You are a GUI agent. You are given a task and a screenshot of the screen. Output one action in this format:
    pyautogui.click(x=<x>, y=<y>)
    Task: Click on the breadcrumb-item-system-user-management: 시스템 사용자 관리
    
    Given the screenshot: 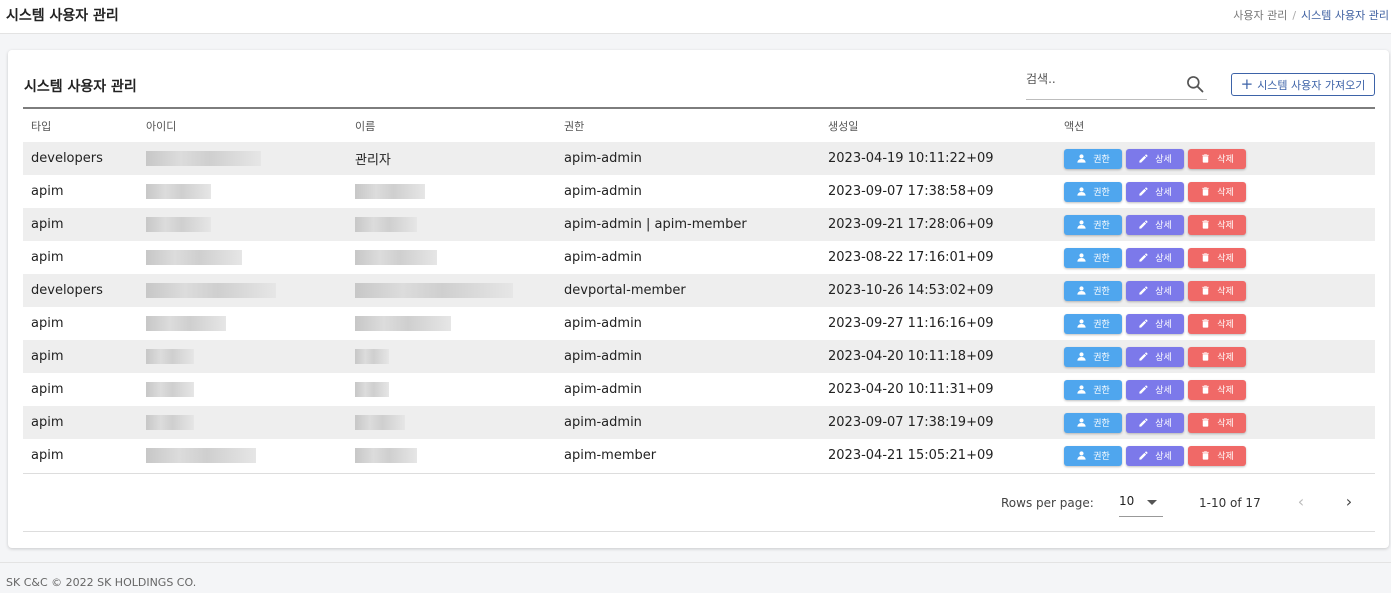 What is the action you would take?
    pyautogui.click(x=1345, y=15)
    